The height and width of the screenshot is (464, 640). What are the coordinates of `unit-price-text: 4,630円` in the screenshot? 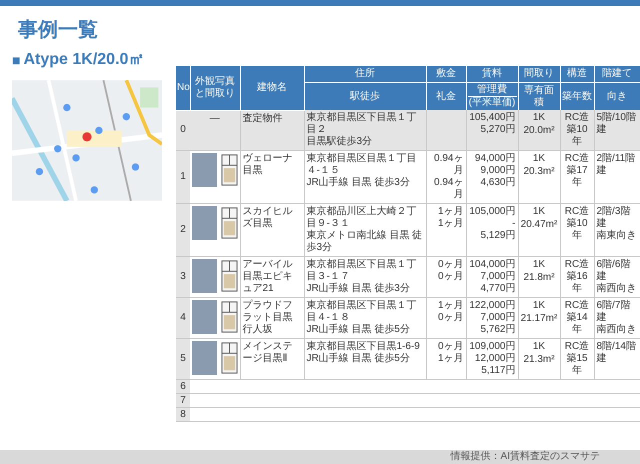 It's located at (497, 183).